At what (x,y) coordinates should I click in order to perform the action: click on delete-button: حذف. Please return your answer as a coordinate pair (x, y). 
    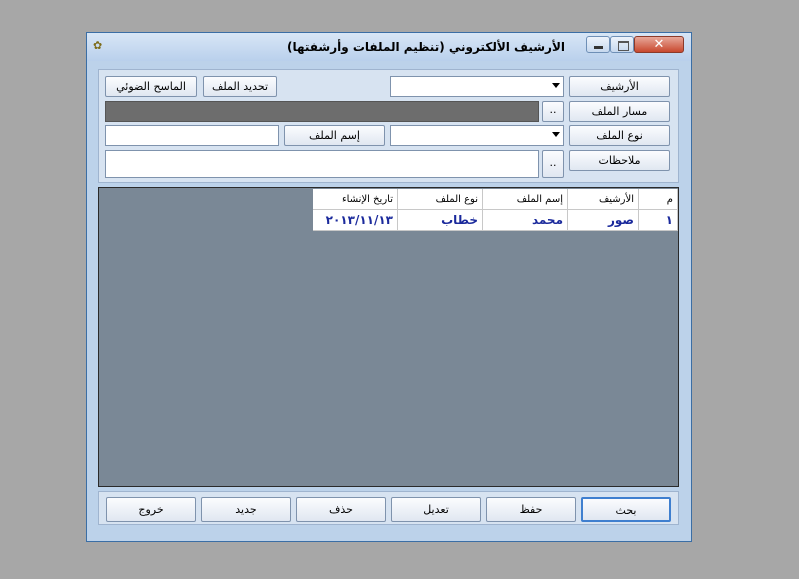
    Looking at the image, I should click on (341, 509).